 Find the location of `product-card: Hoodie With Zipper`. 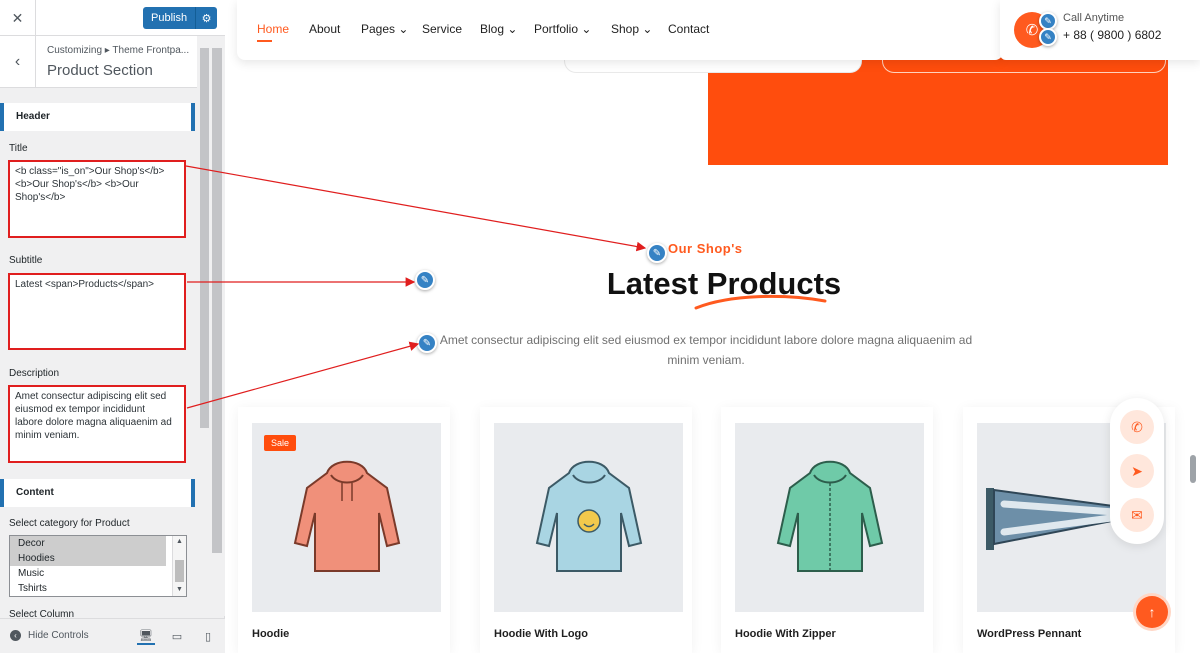

product-card: Hoodie With Zipper is located at coordinates (827, 530).